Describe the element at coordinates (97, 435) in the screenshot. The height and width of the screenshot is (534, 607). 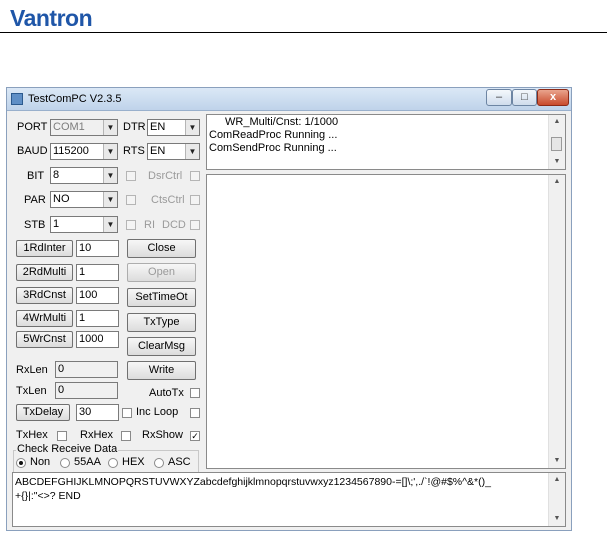
I see `rxhex-label: RxHex` at that location.